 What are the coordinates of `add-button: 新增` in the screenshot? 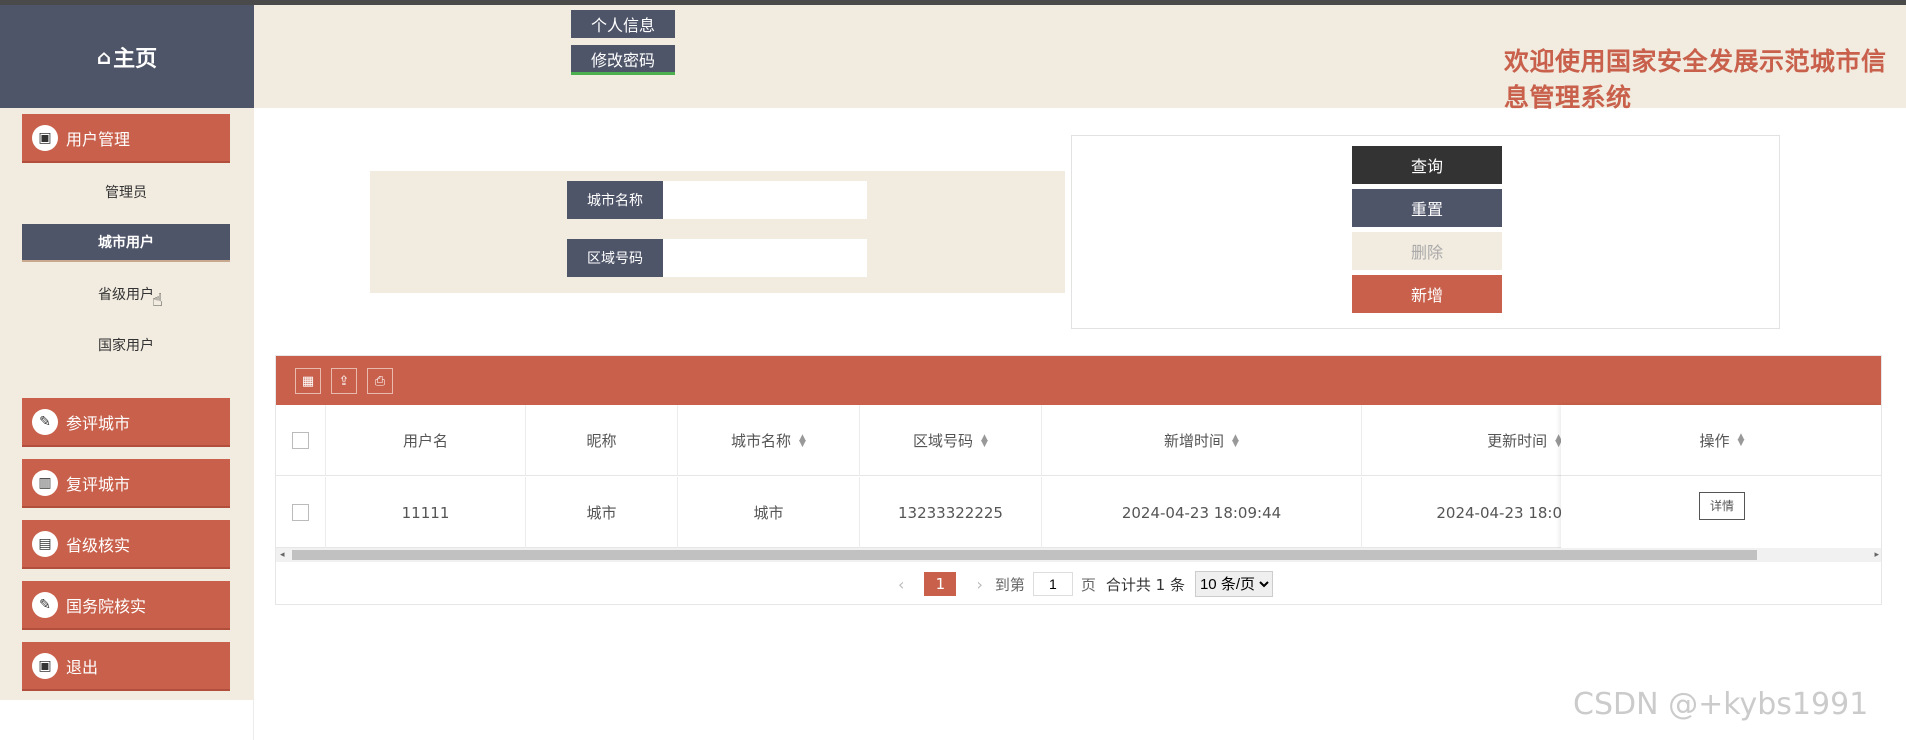 It's located at (1427, 294).